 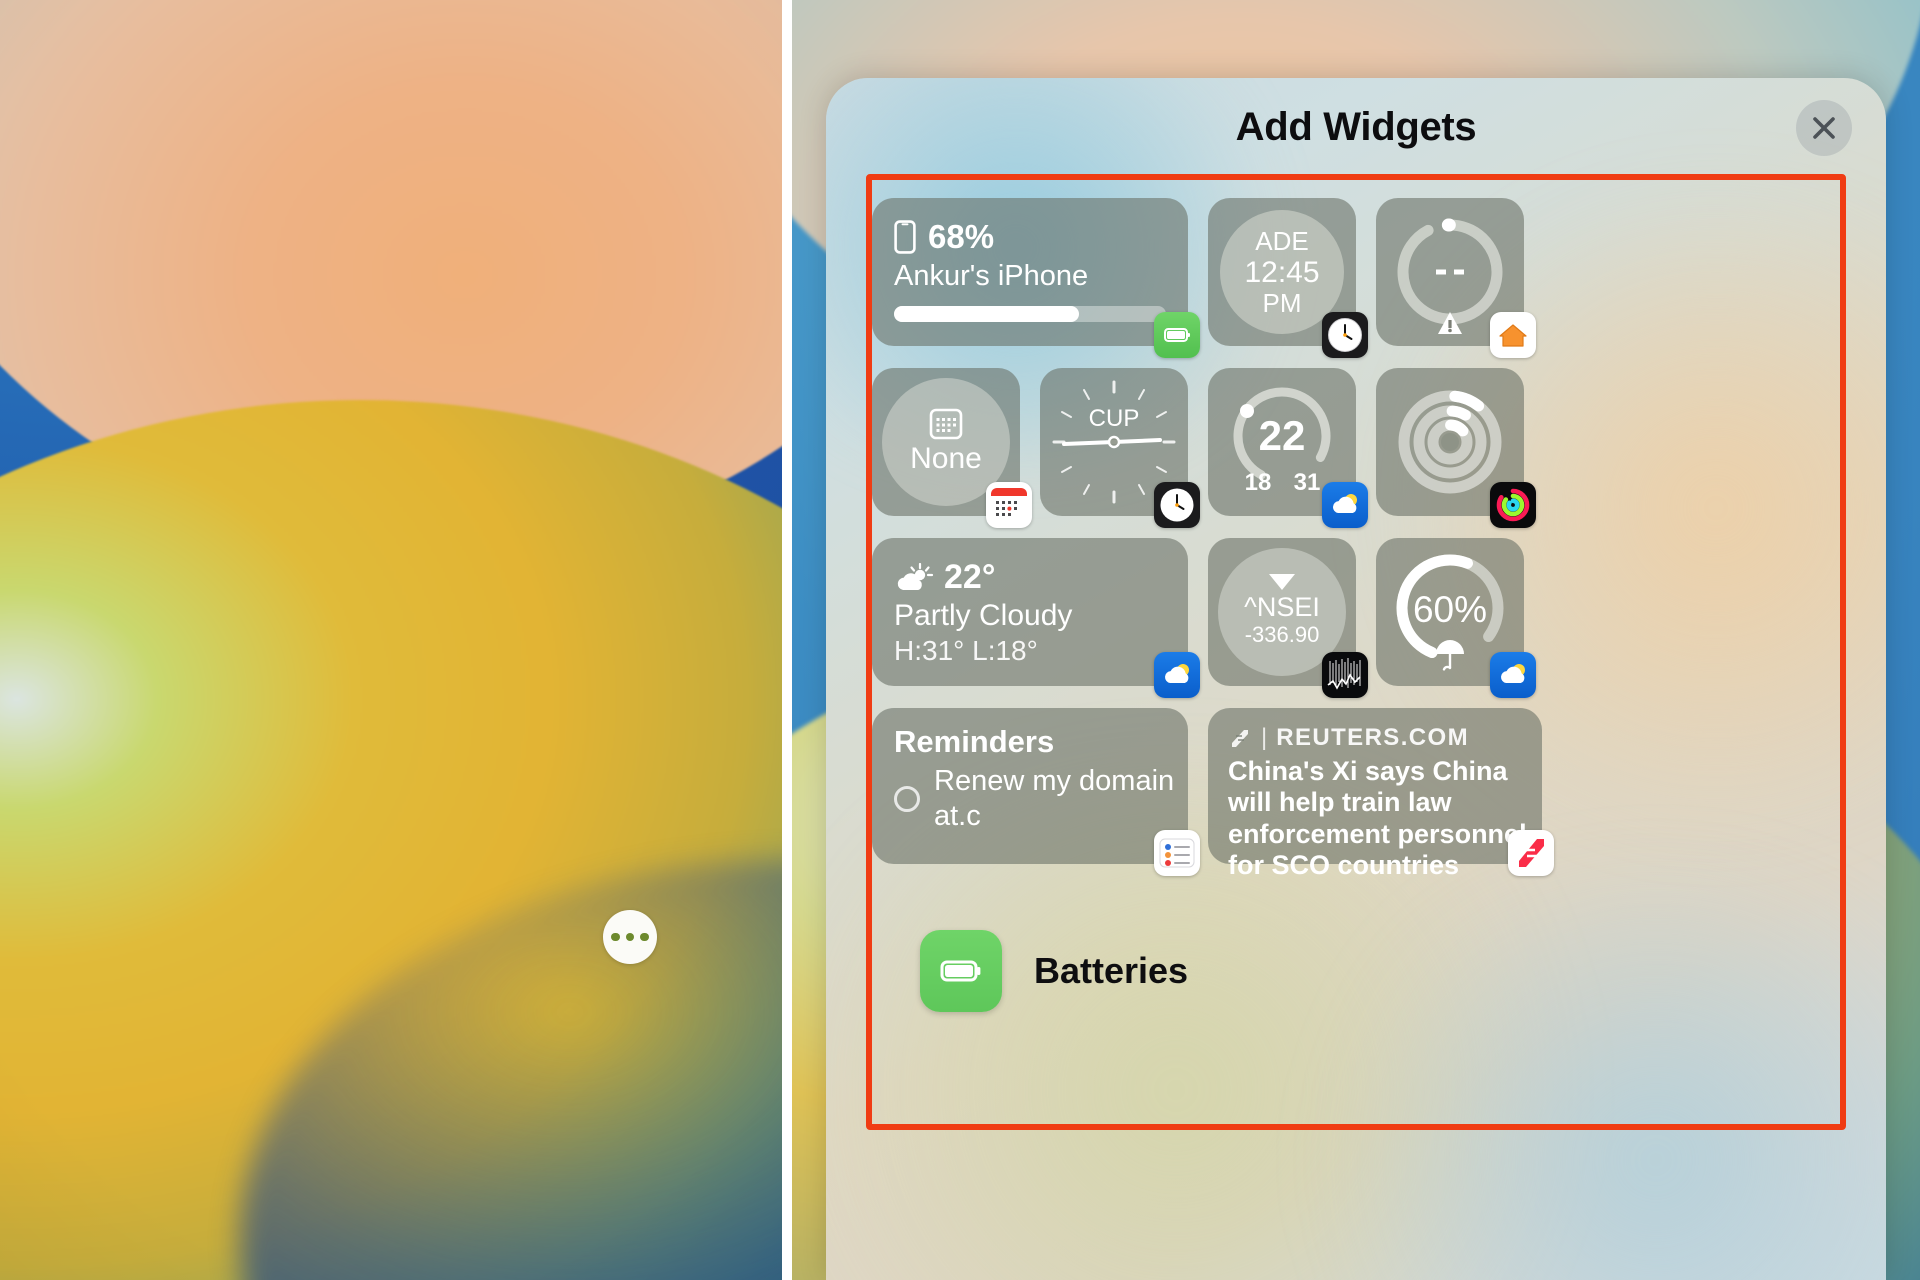 I want to click on widget-fitness, so click(x=1456, y=448).